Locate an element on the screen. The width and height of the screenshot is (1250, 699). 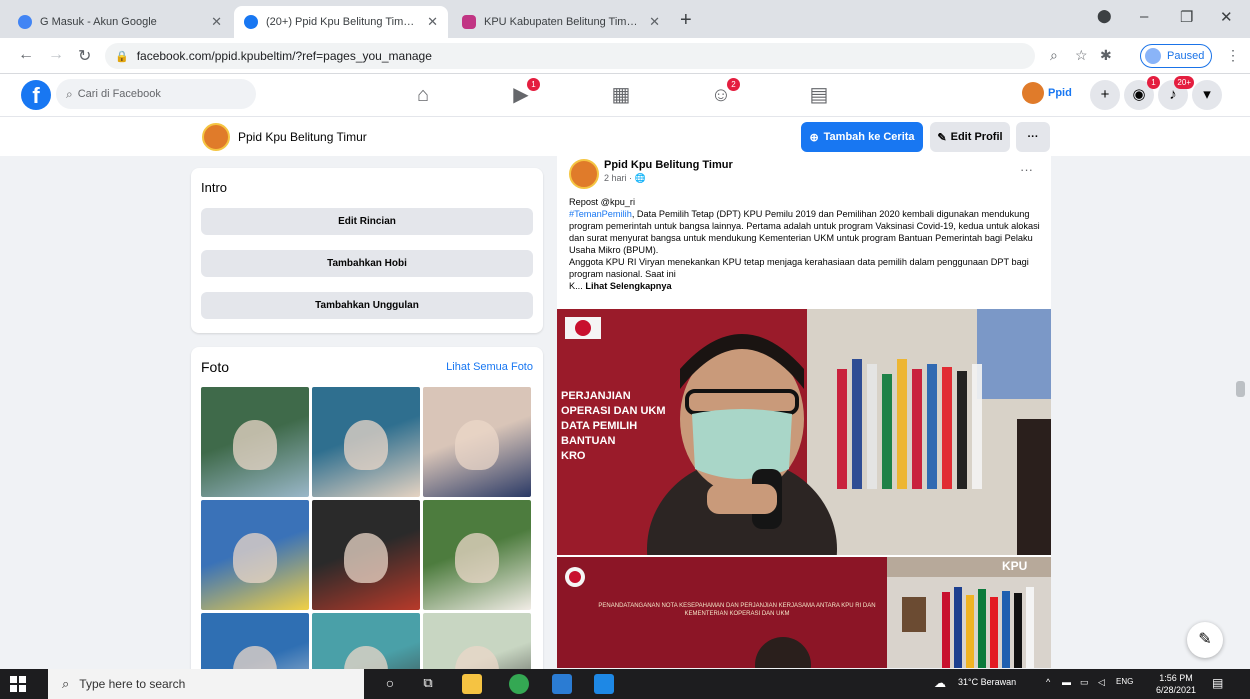
page-scrollbar-thumb is located at coordinates (1240, 389).